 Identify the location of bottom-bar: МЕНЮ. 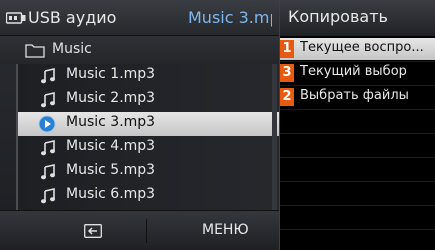
(139, 230).